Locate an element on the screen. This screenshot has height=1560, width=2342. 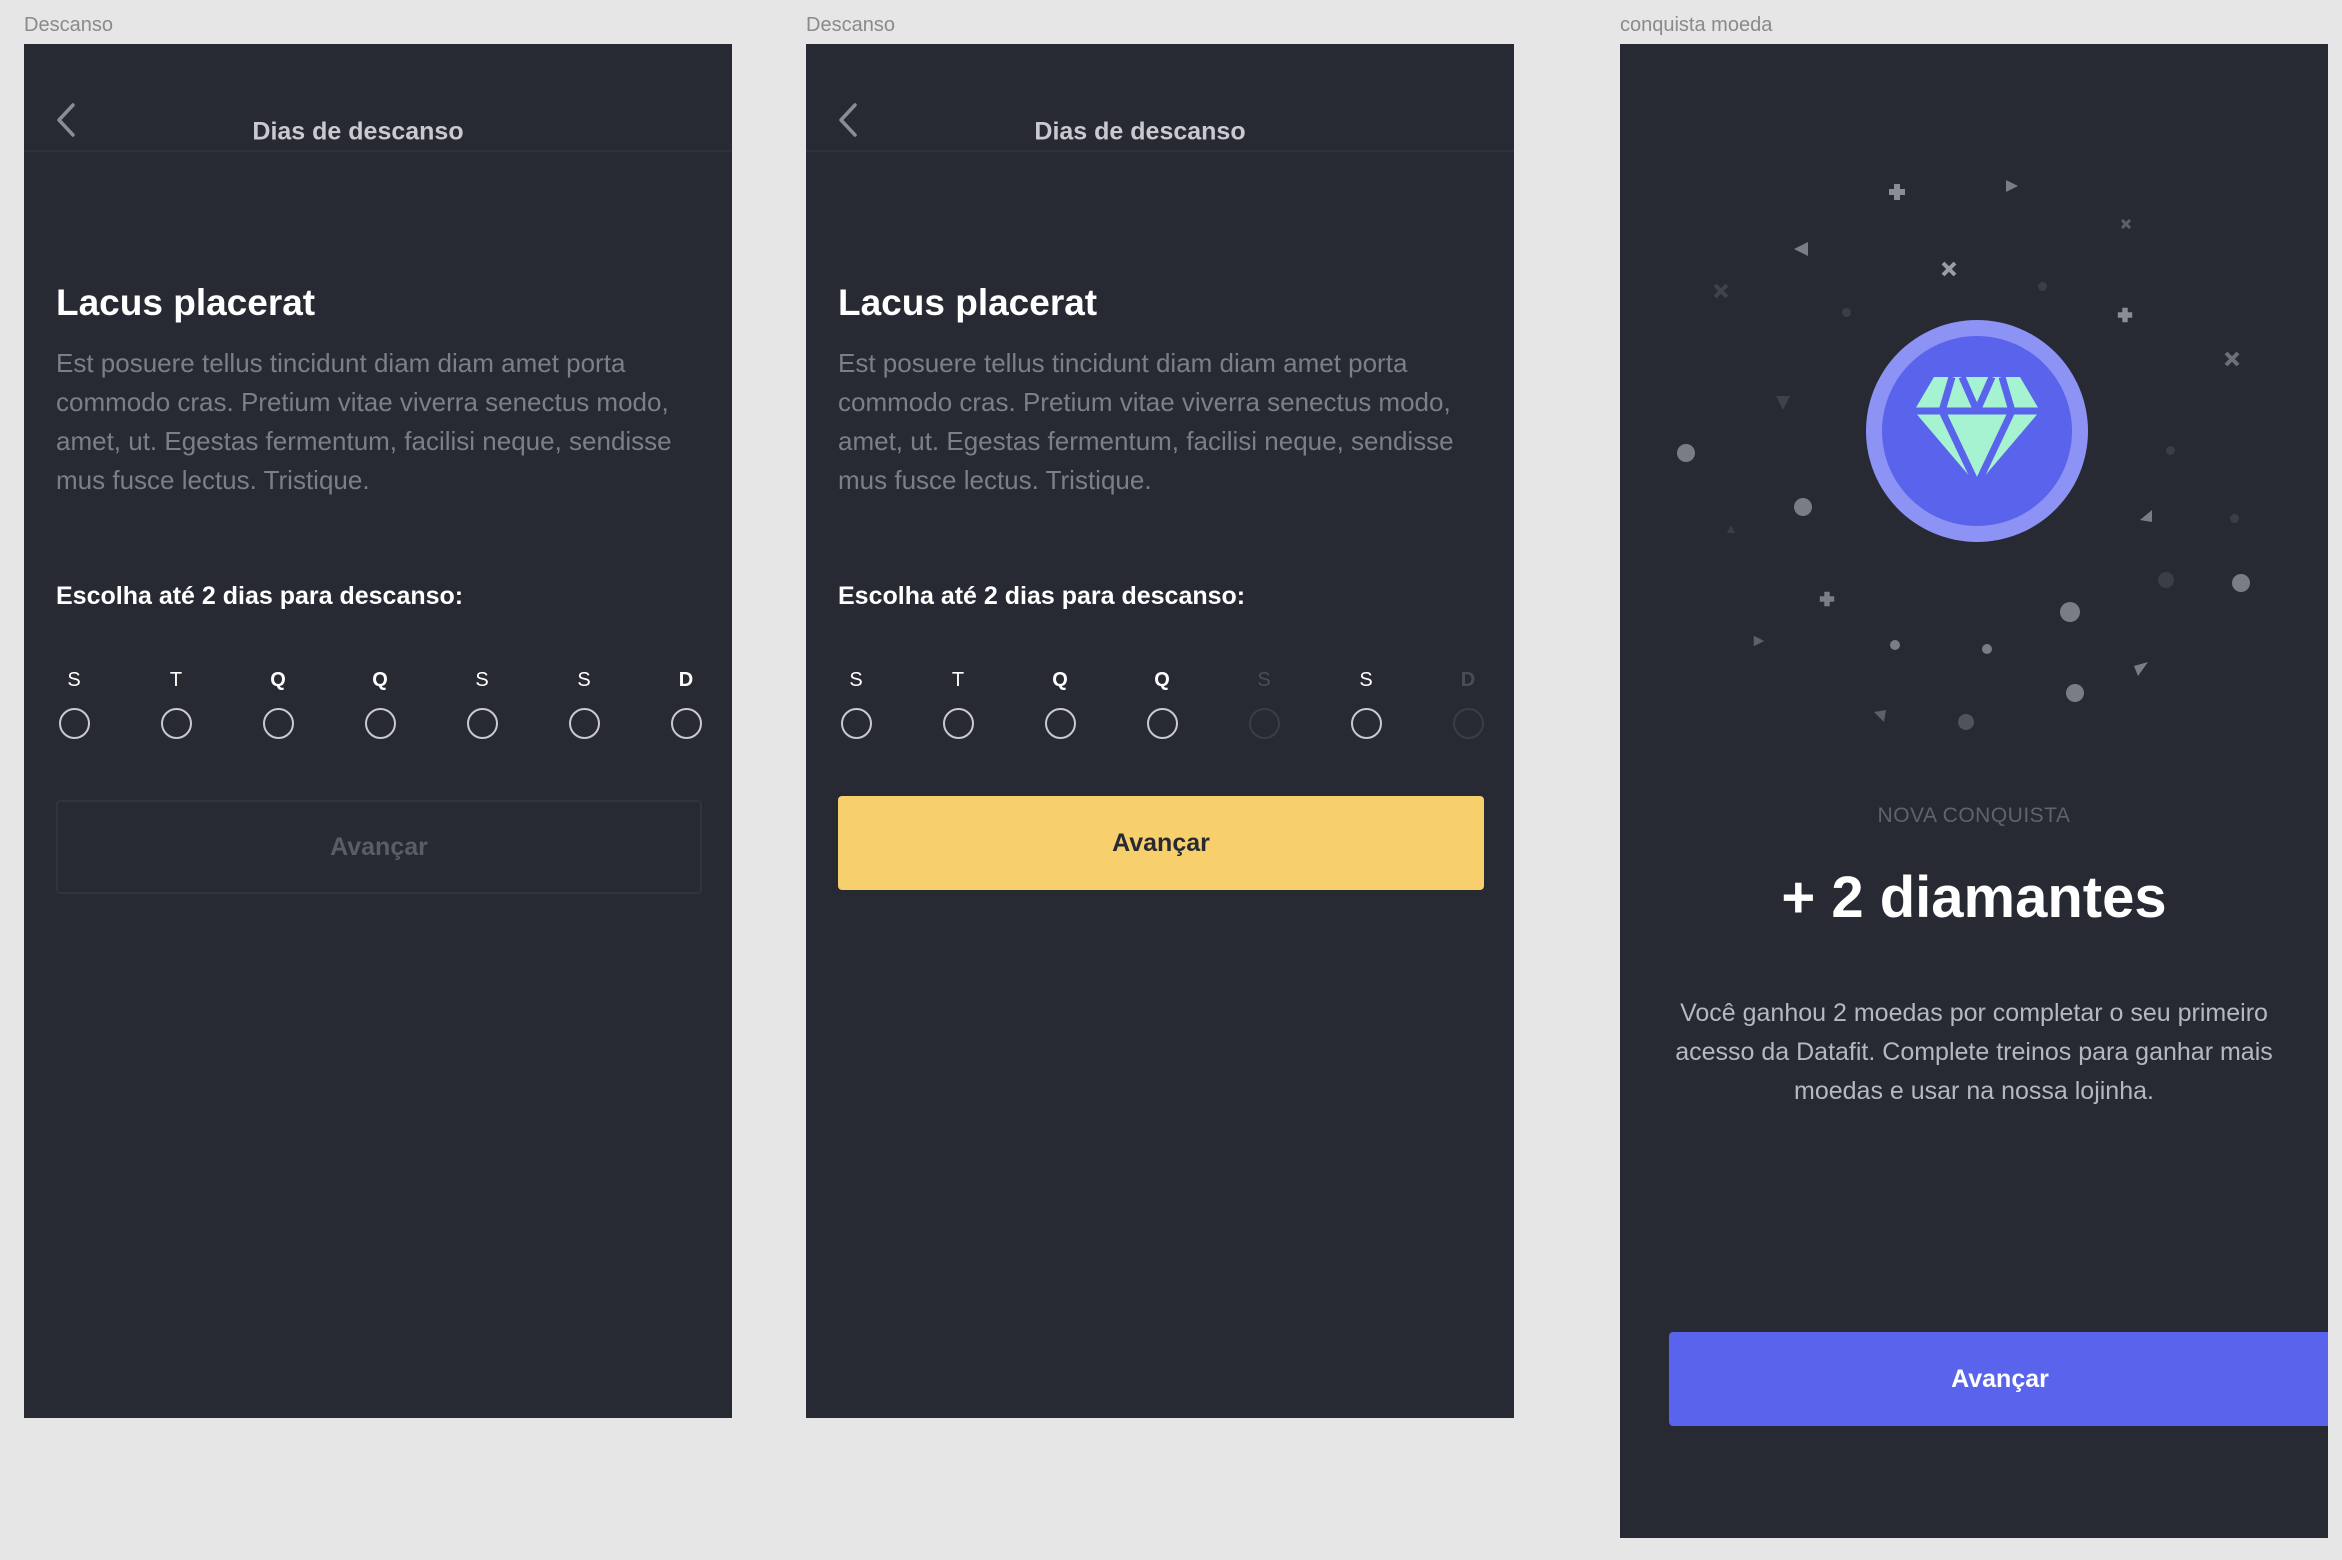
day-option: D is located at coordinates (686, 703).